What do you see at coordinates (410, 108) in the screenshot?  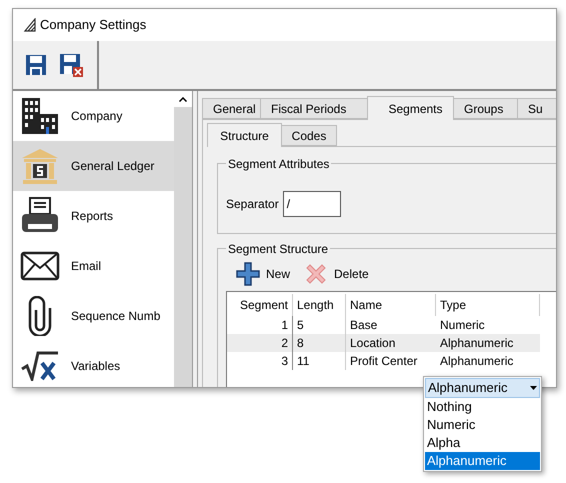 I see `tab: Segments` at bounding box center [410, 108].